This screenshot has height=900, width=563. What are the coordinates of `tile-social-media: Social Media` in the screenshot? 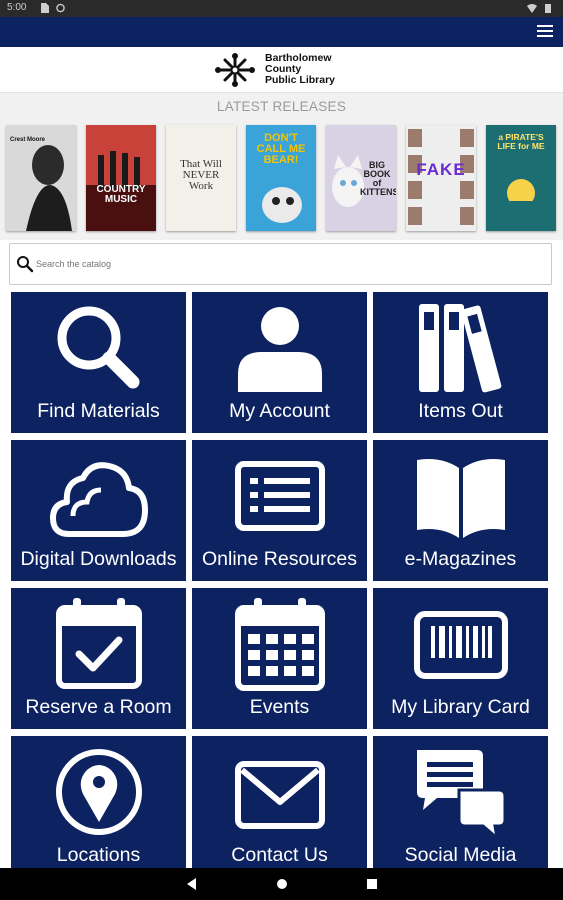 It's located at (460, 802).